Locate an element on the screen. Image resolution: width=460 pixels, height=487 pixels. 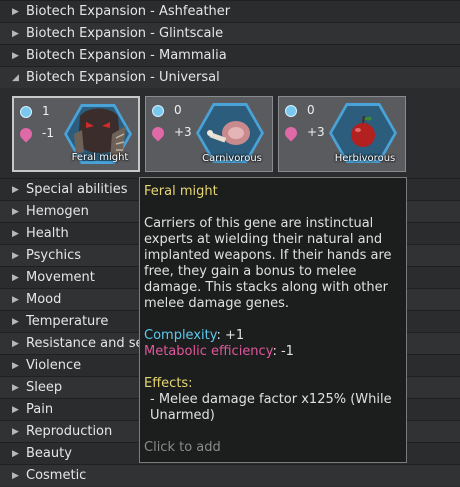
category-label: Biotech Expansion - Ashfeather is located at coordinates (128, 11).